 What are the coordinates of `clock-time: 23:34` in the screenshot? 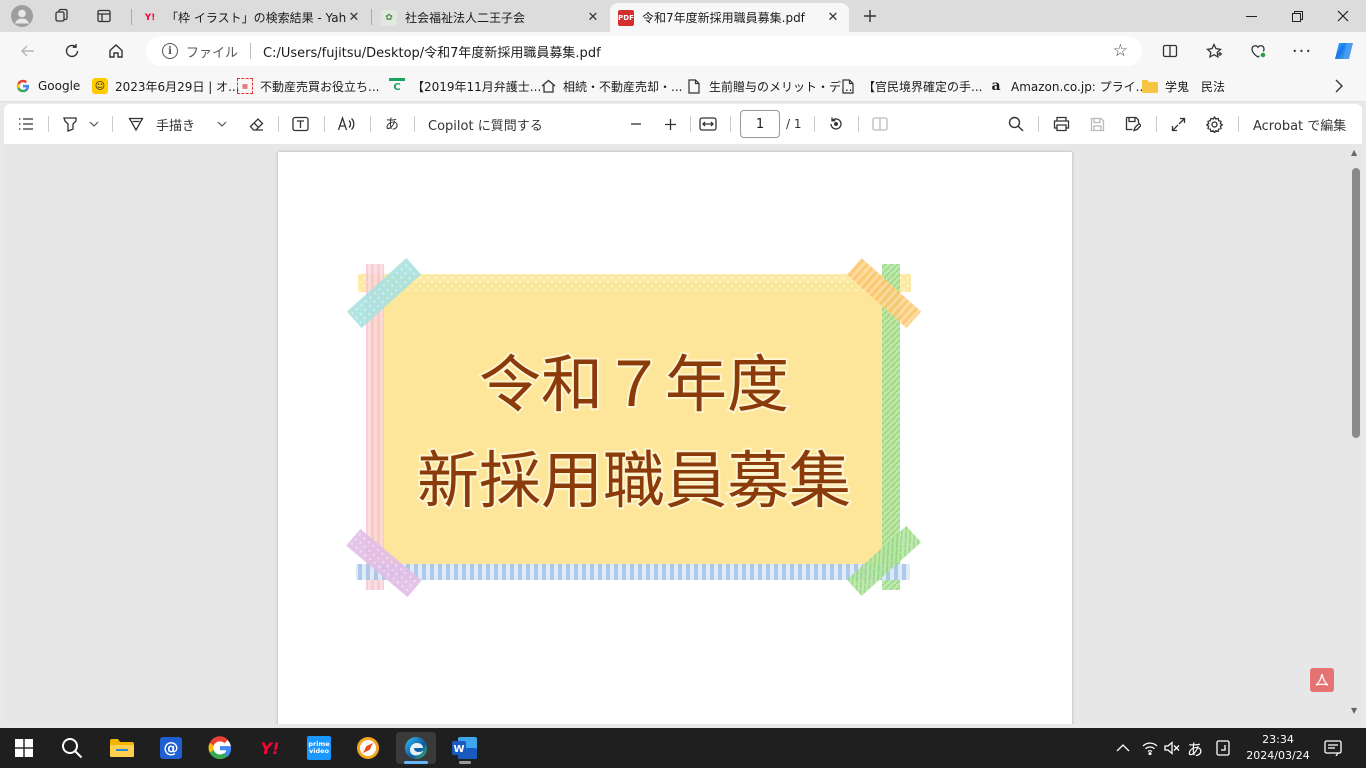 It's located at (1278, 739).